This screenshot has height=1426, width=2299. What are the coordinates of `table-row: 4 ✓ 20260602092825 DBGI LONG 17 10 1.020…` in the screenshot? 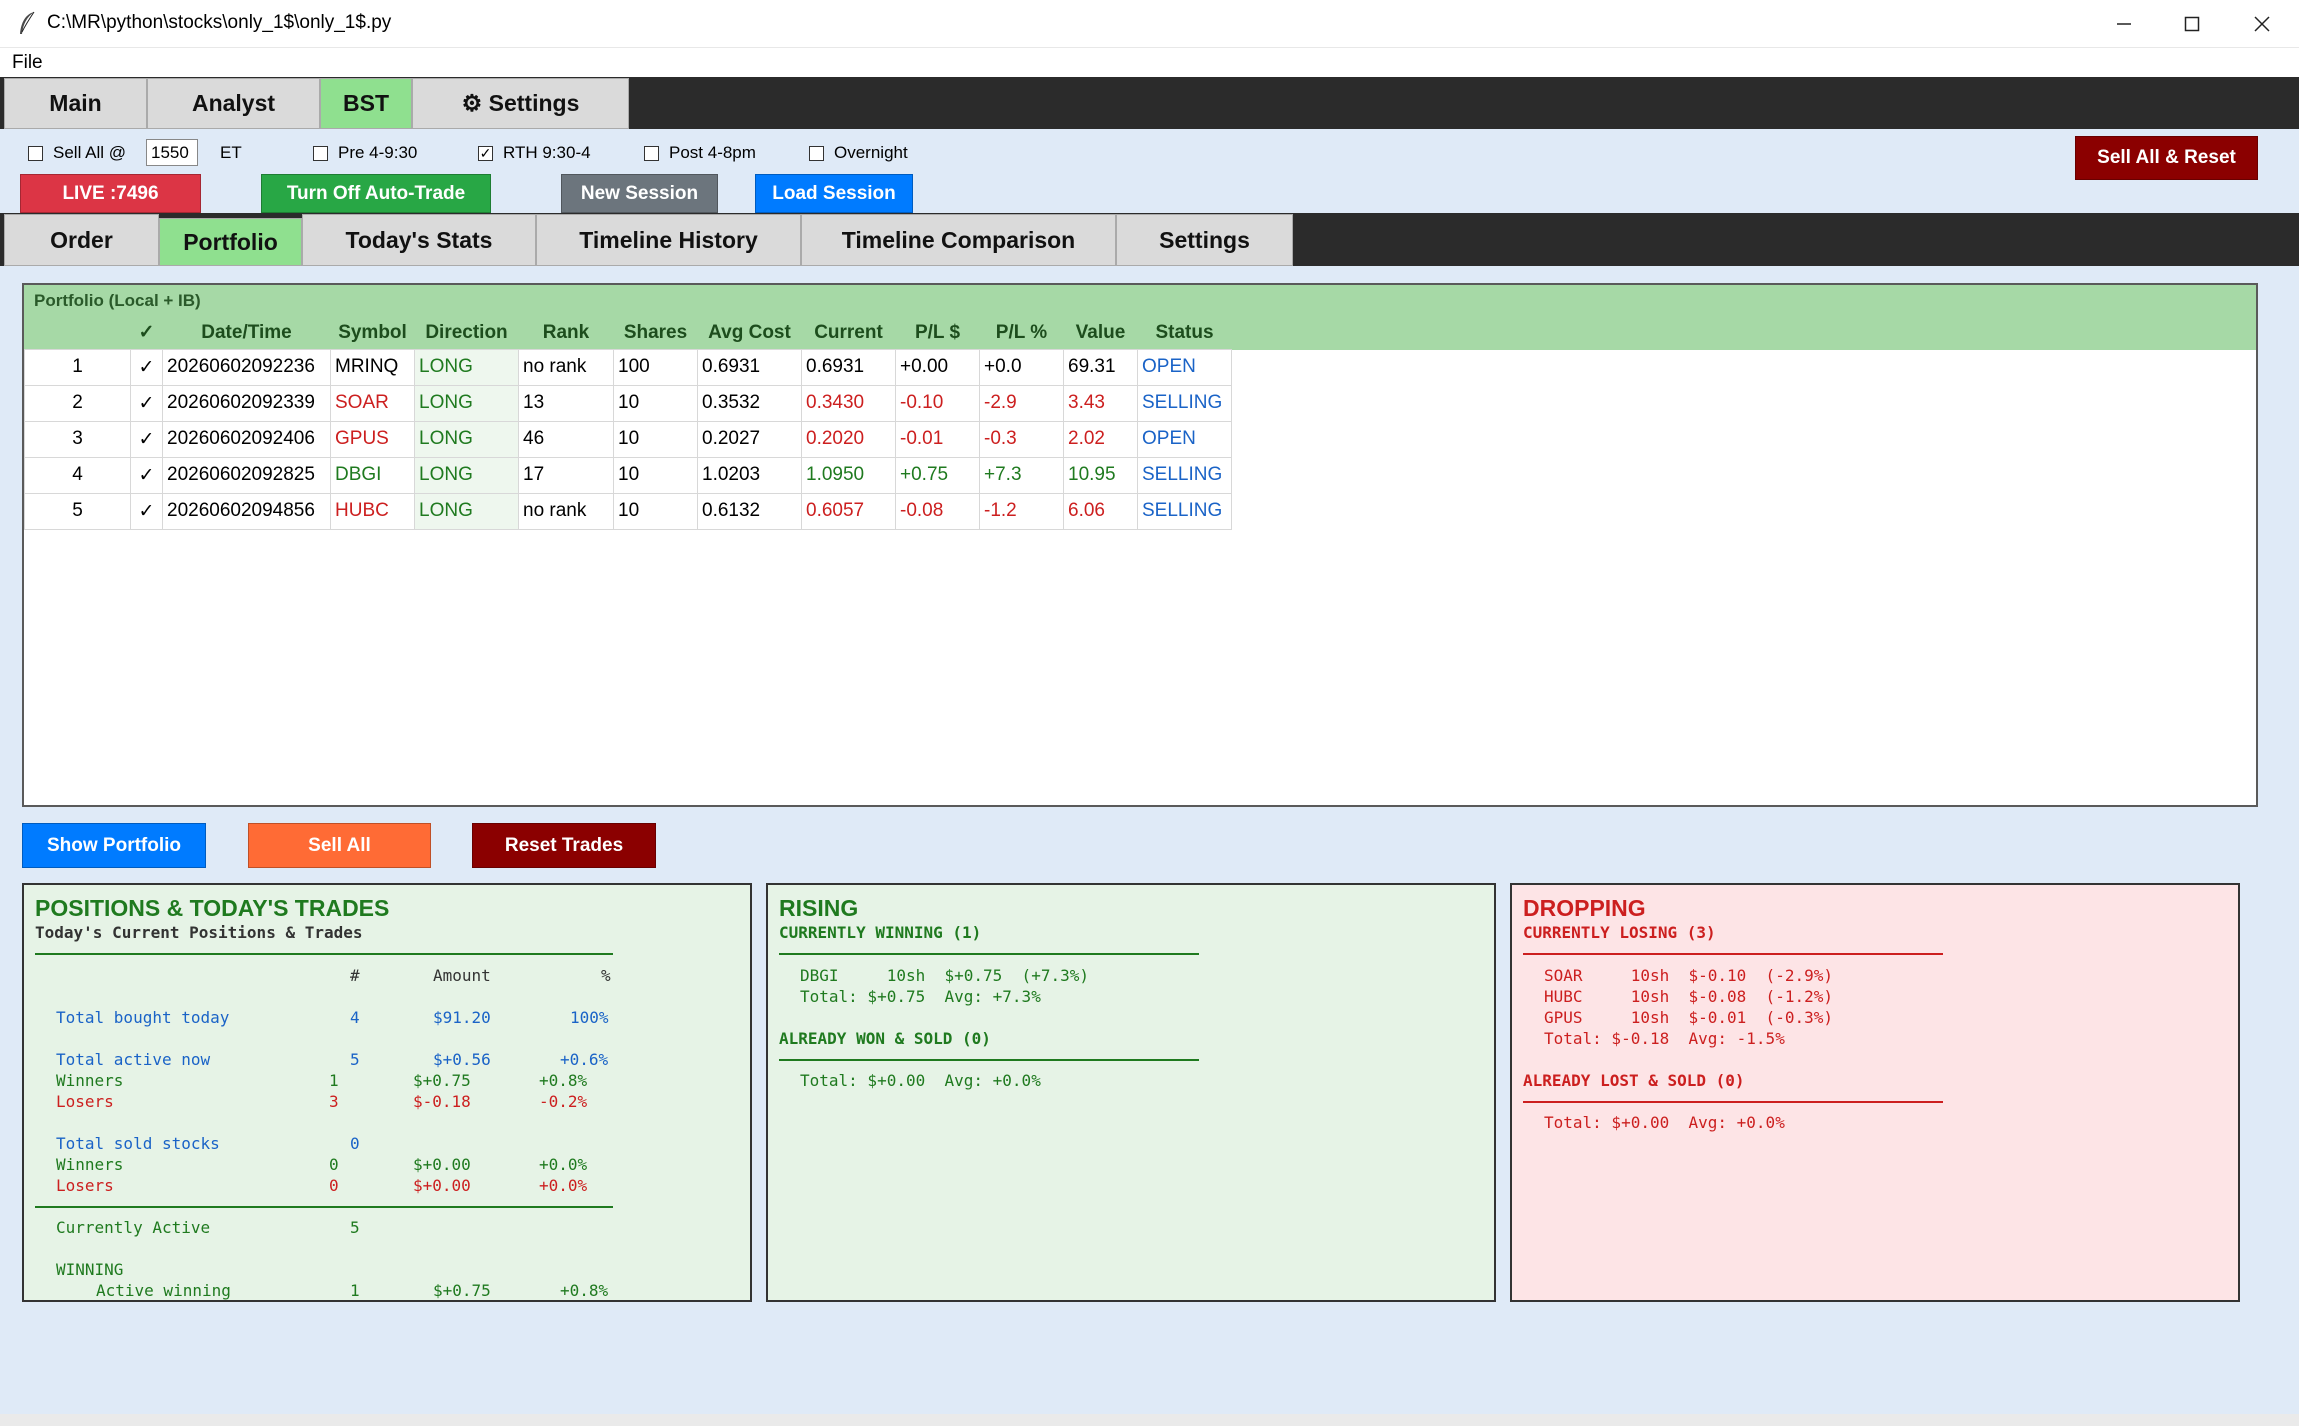 It's located at (628, 475).